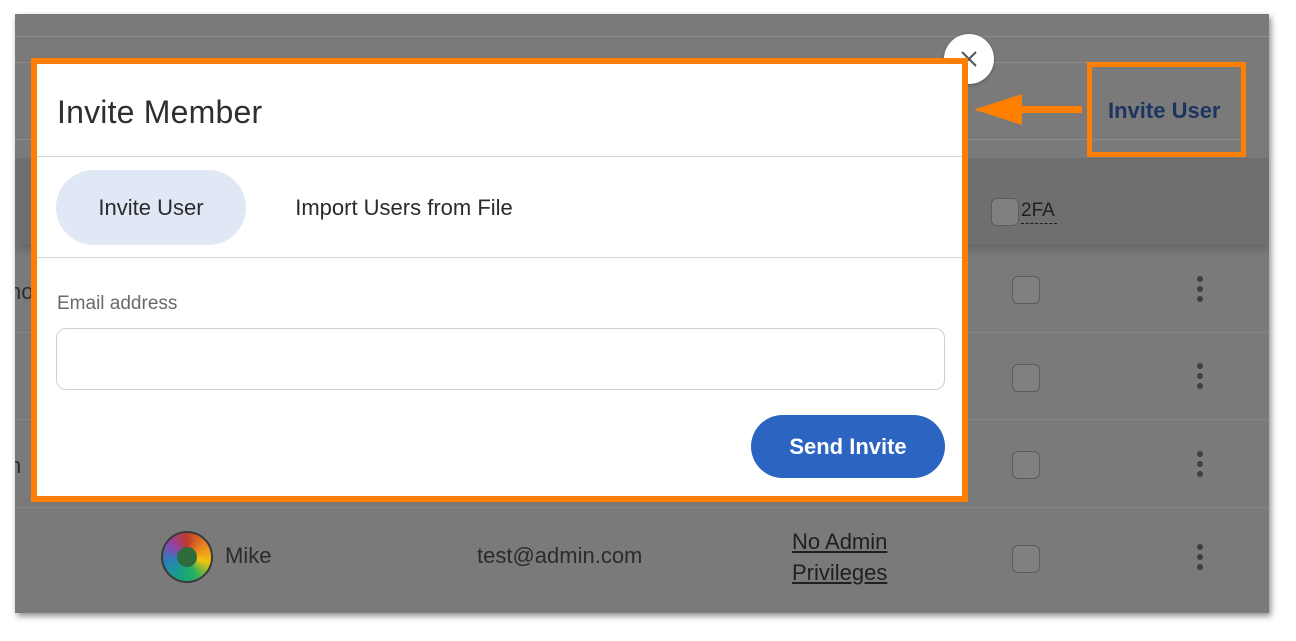 The height and width of the screenshot is (641, 1296). I want to click on privileges-line1: No Admin, so click(840, 541).